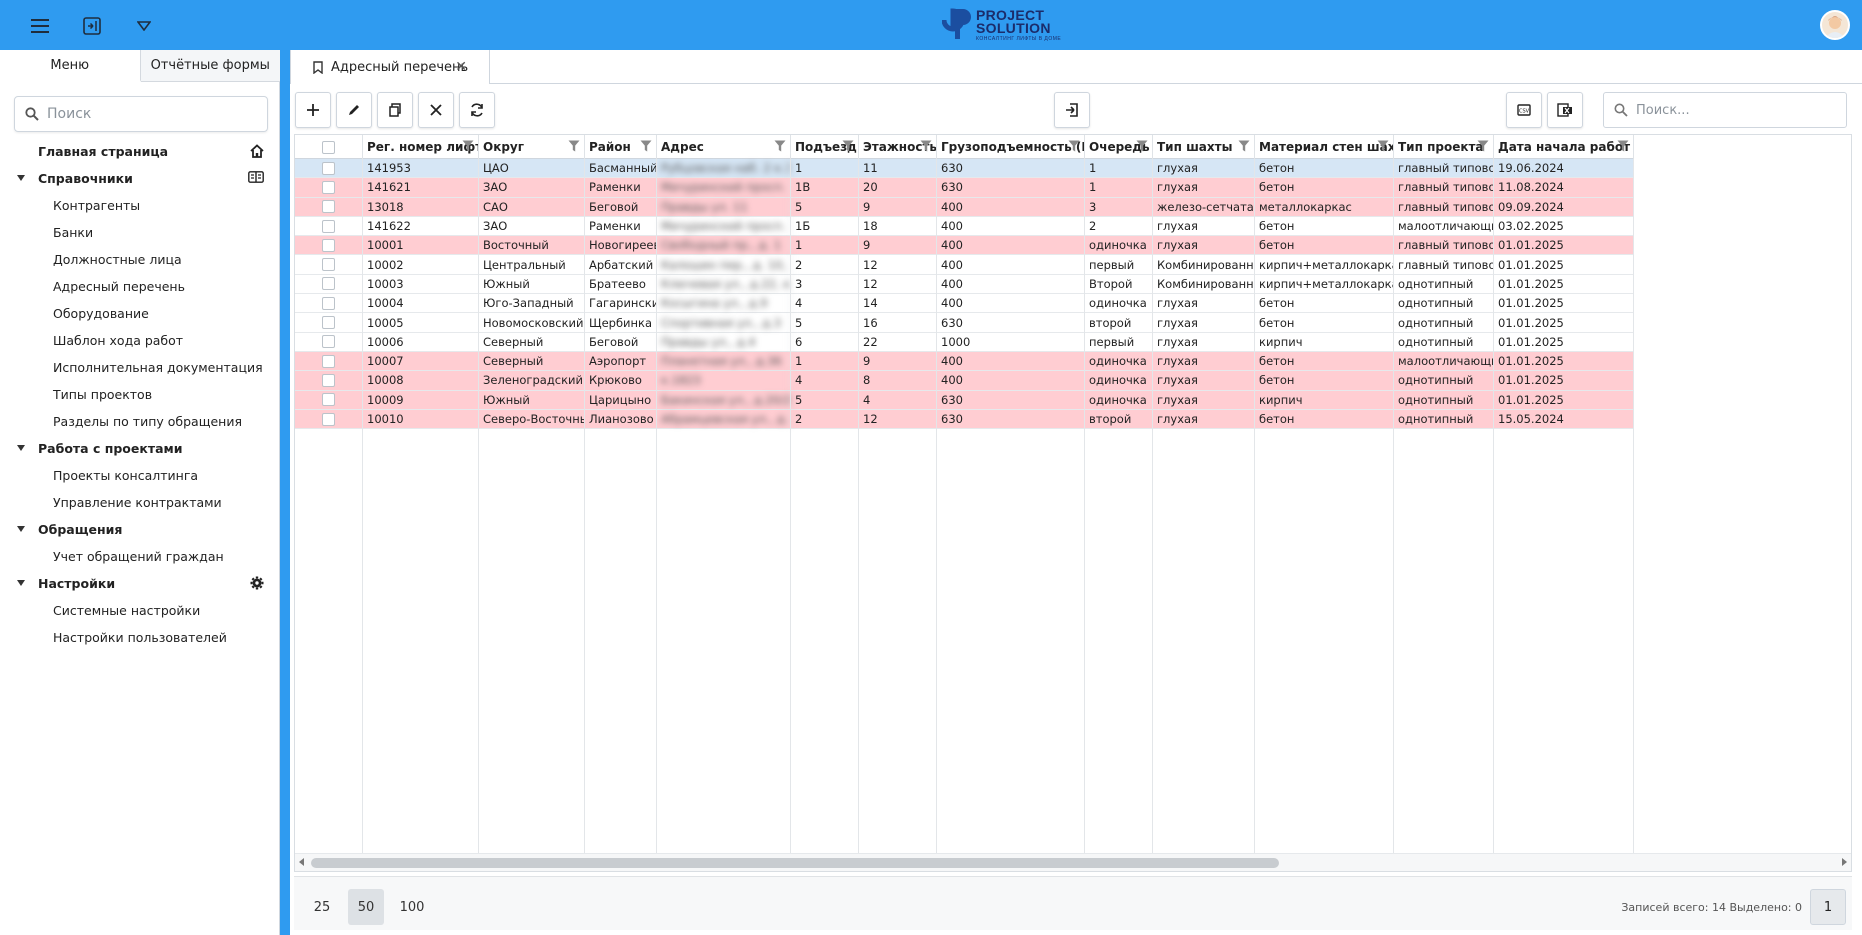 The image size is (1862, 935). I want to click on tab-address-list: Адресный перечень ✕, so click(390, 67).